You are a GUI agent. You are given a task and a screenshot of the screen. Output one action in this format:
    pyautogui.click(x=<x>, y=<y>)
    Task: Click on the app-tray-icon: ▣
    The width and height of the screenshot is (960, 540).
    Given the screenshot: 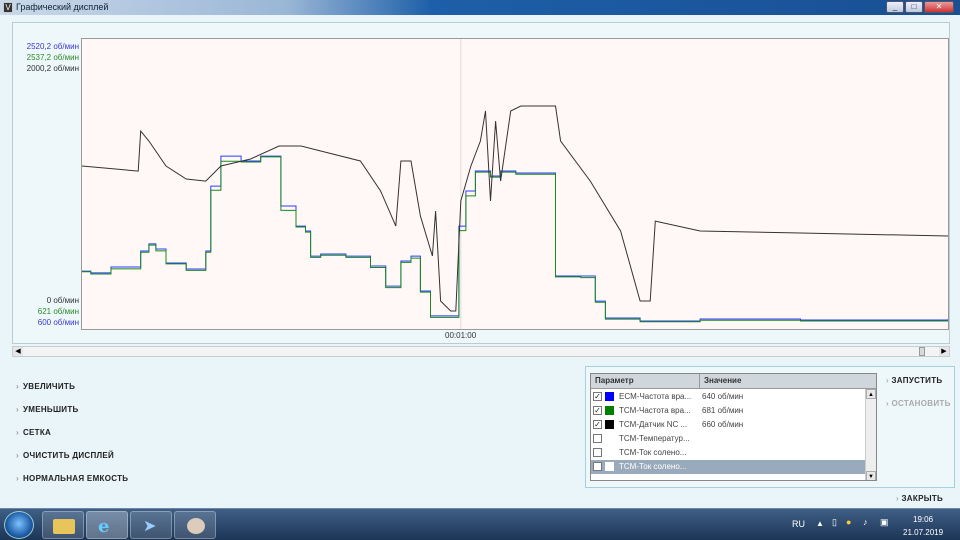 What is the action you would take?
    pyautogui.click(x=884, y=522)
    